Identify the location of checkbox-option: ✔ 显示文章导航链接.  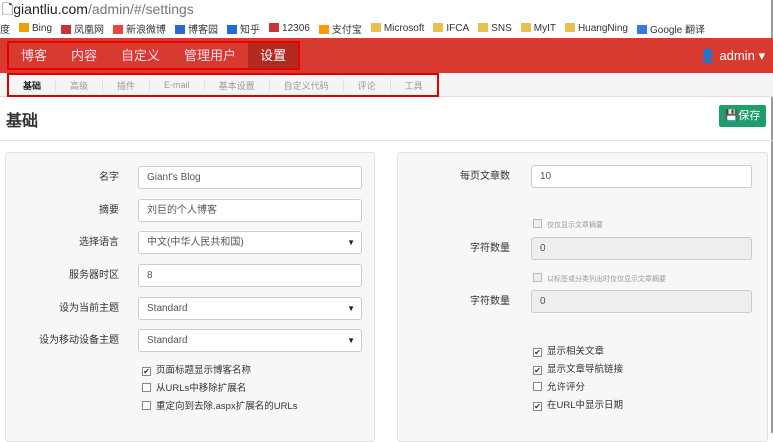
(578, 370).